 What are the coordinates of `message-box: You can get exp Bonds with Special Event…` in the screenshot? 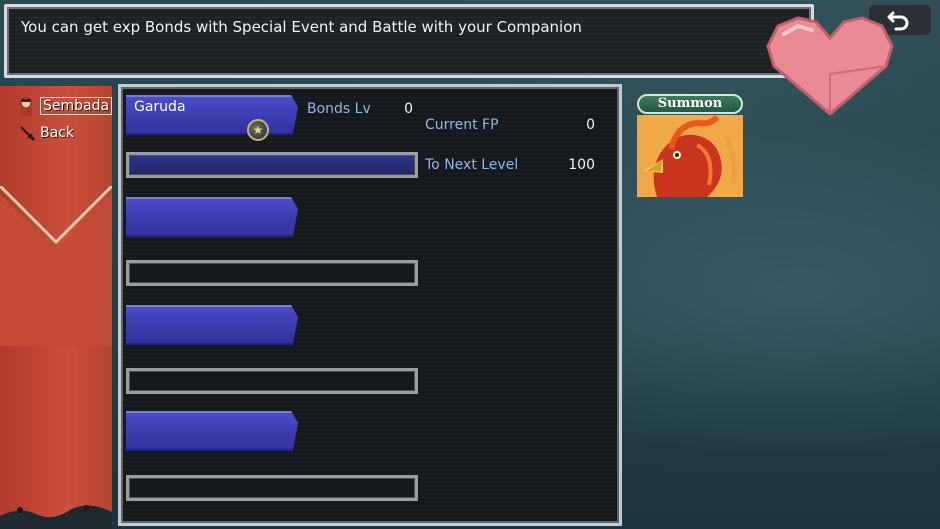 It's located at (409, 41).